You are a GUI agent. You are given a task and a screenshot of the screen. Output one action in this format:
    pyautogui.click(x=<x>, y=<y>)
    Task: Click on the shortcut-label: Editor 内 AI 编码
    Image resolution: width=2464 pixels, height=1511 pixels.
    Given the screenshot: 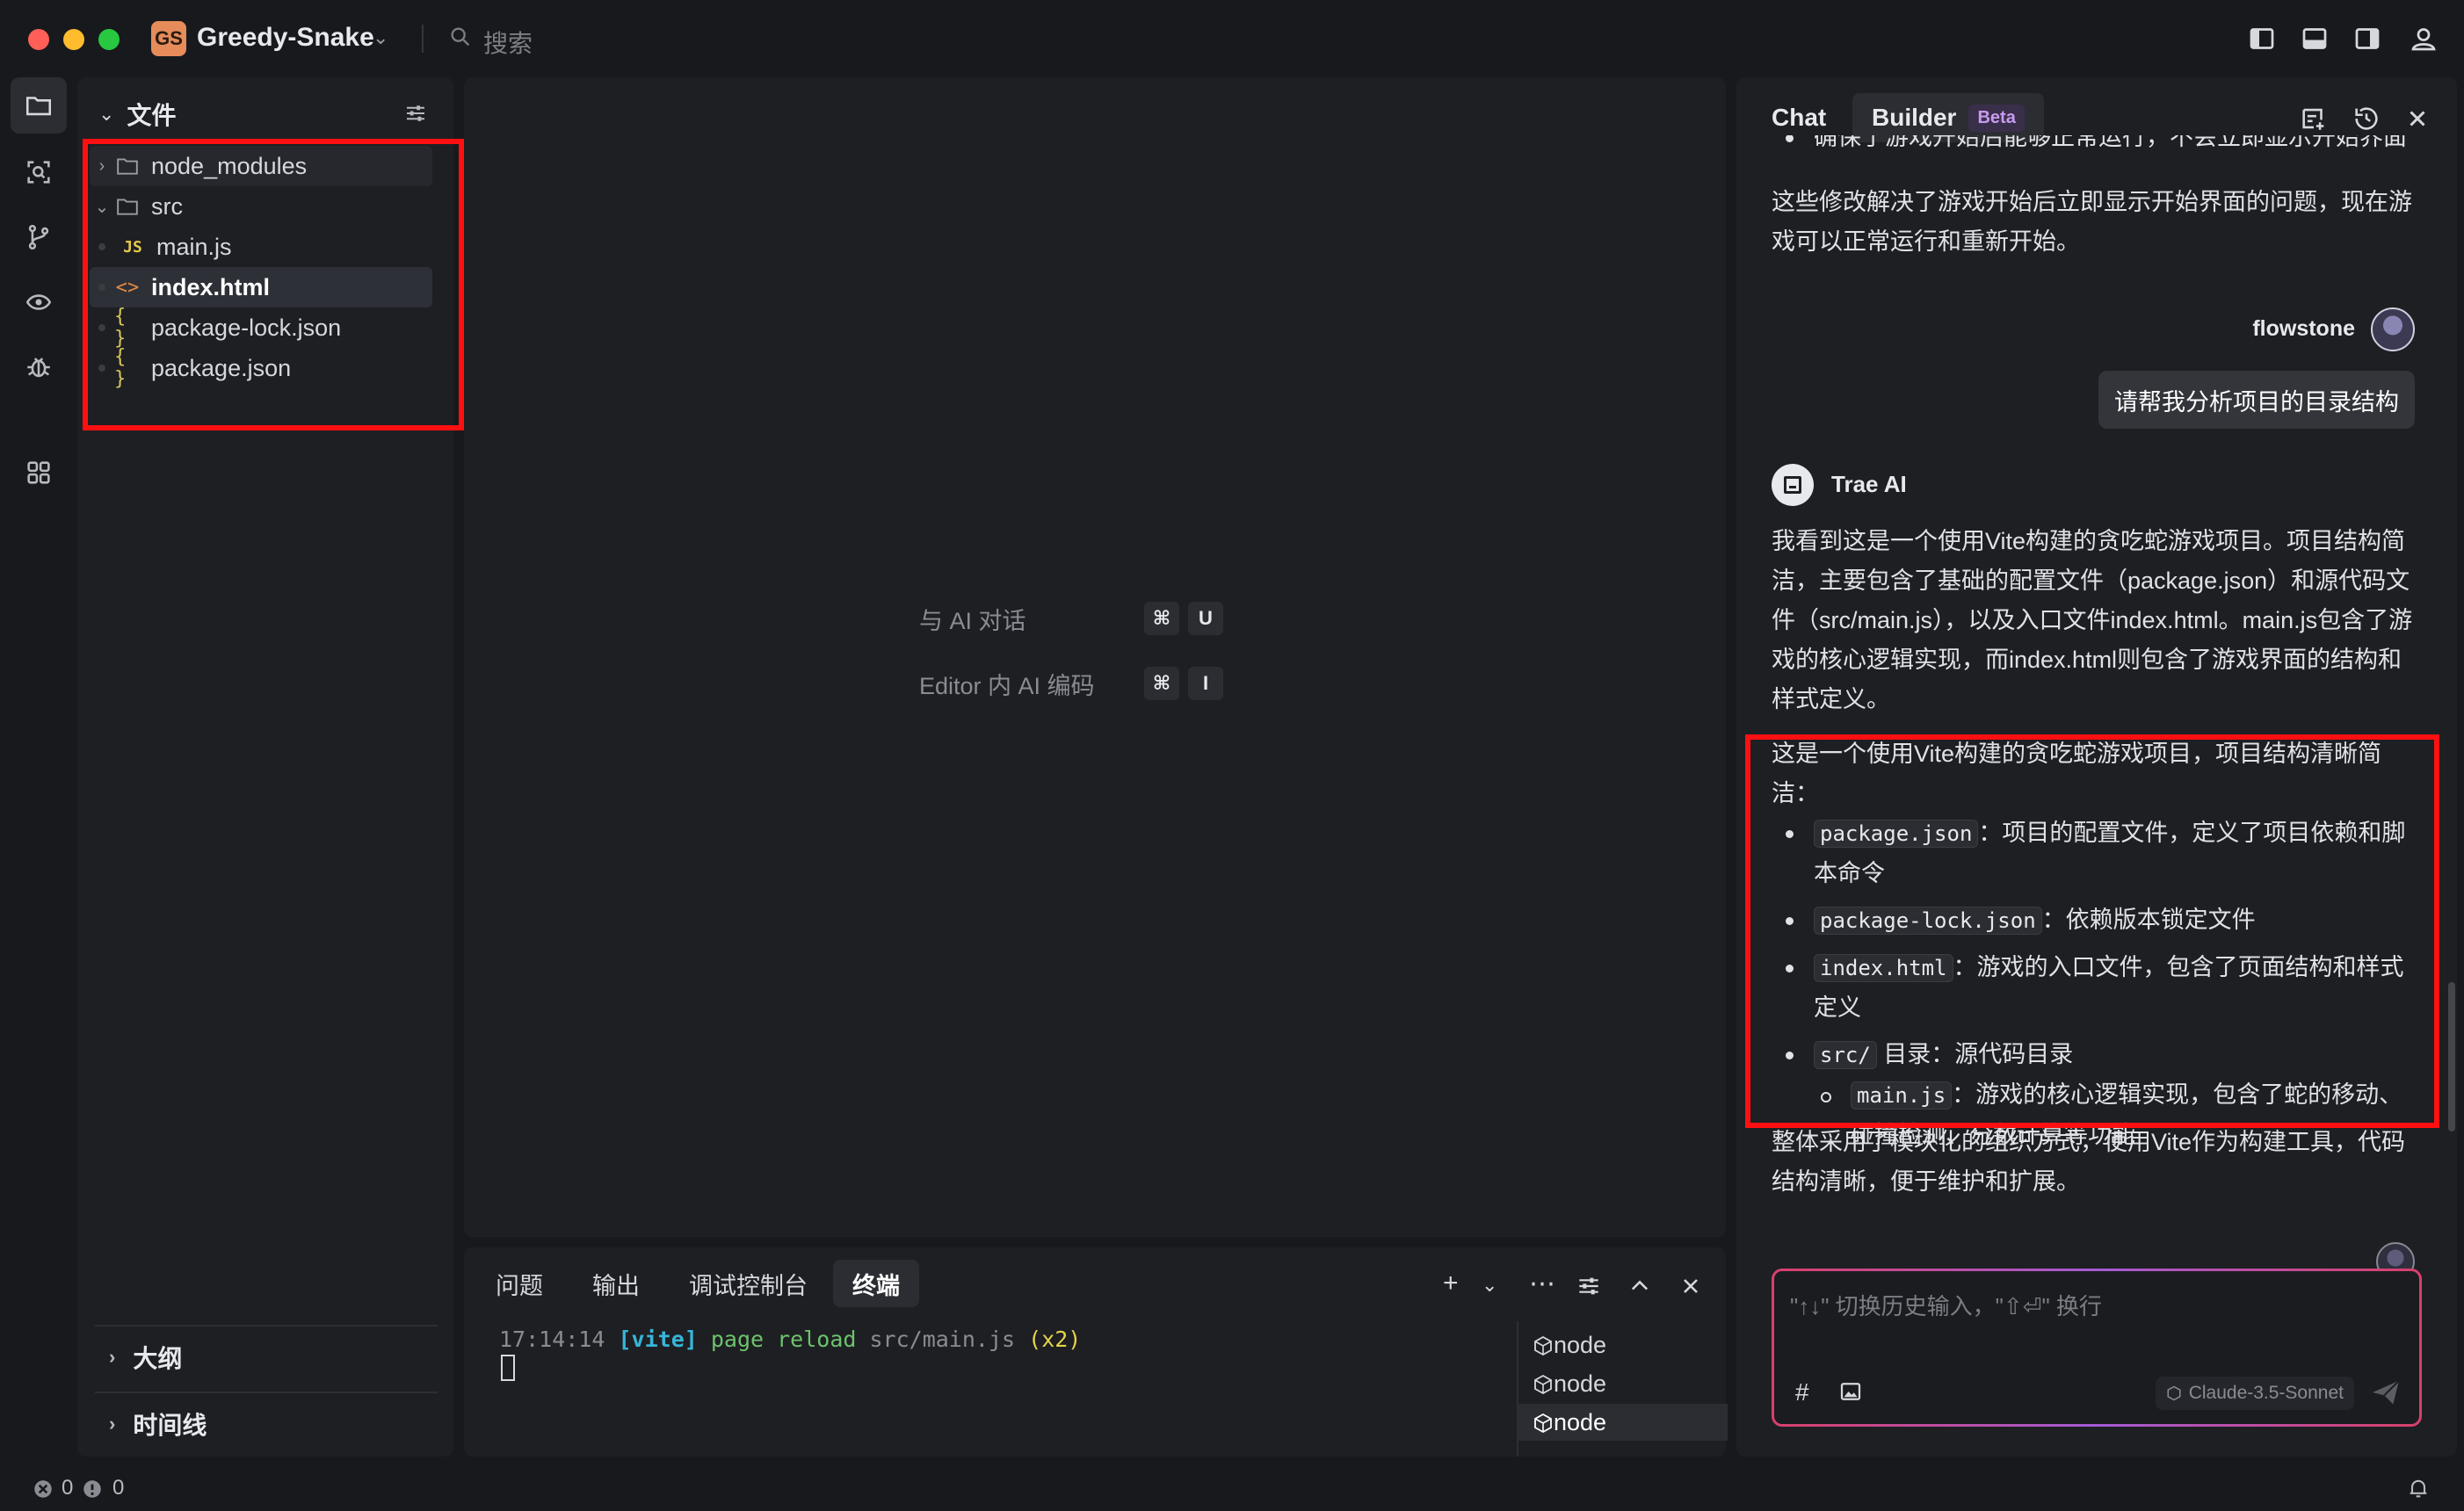 What is the action you would take?
    pyautogui.click(x=1007, y=685)
    